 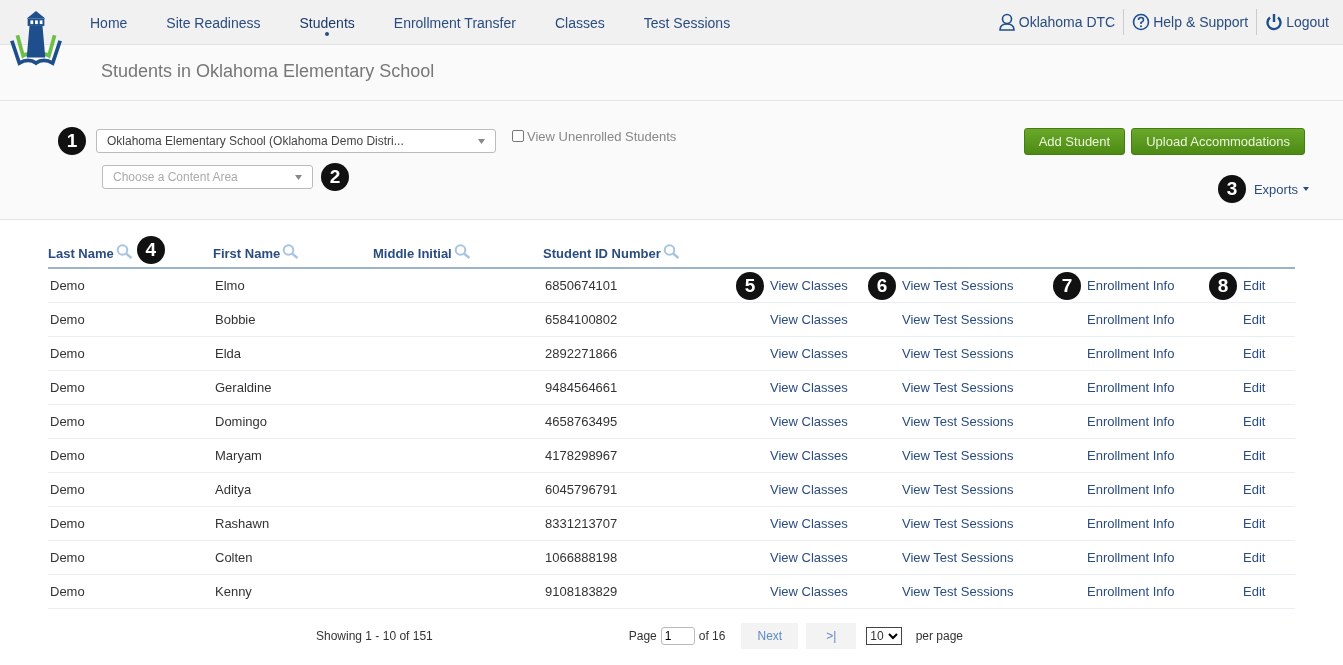 I want to click on chevron-icon, so click(x=892, y=636).